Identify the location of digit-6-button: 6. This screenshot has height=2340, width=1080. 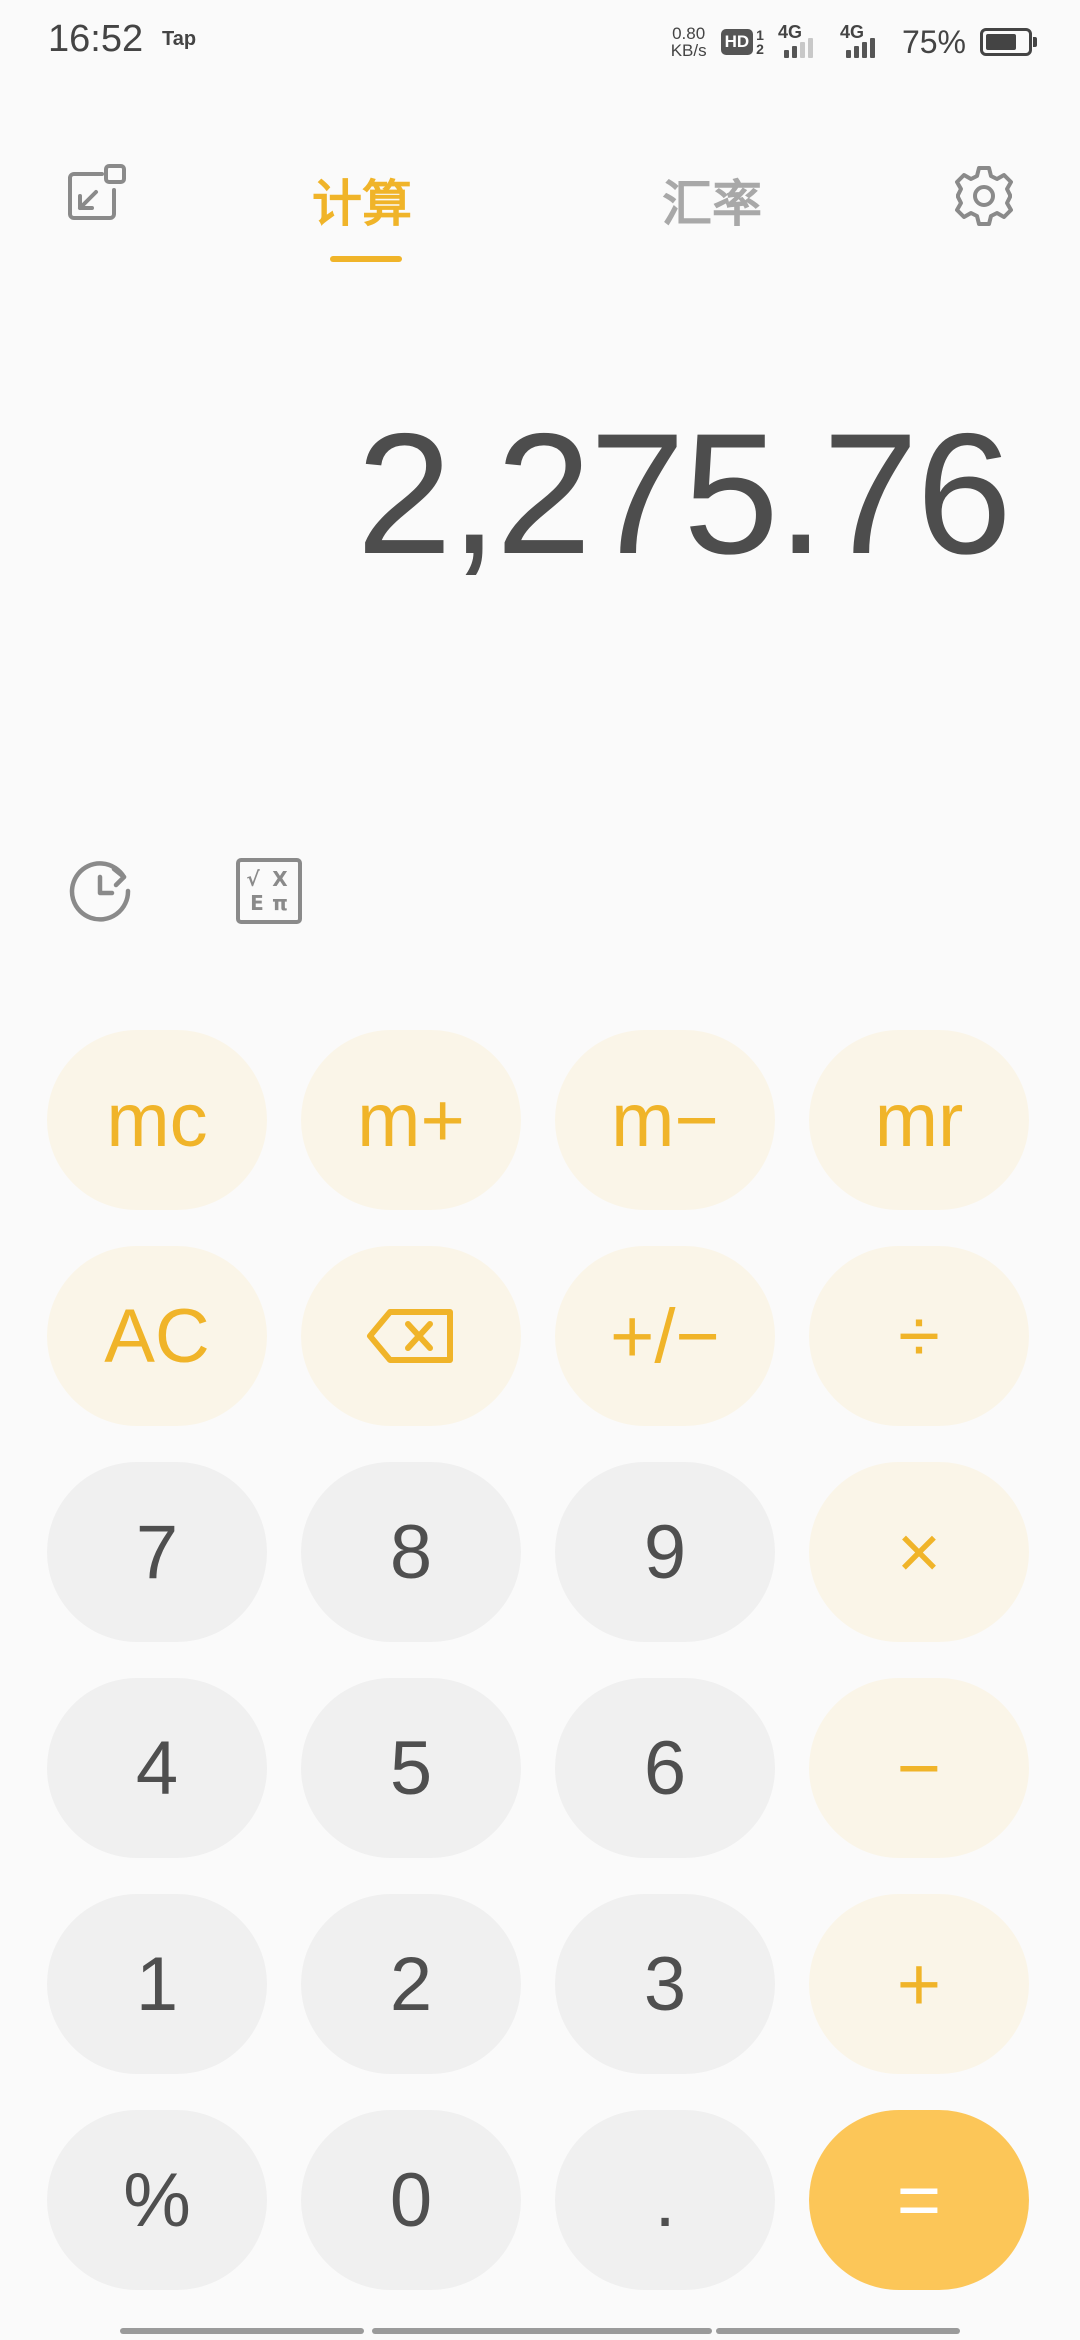
(665, 1768).